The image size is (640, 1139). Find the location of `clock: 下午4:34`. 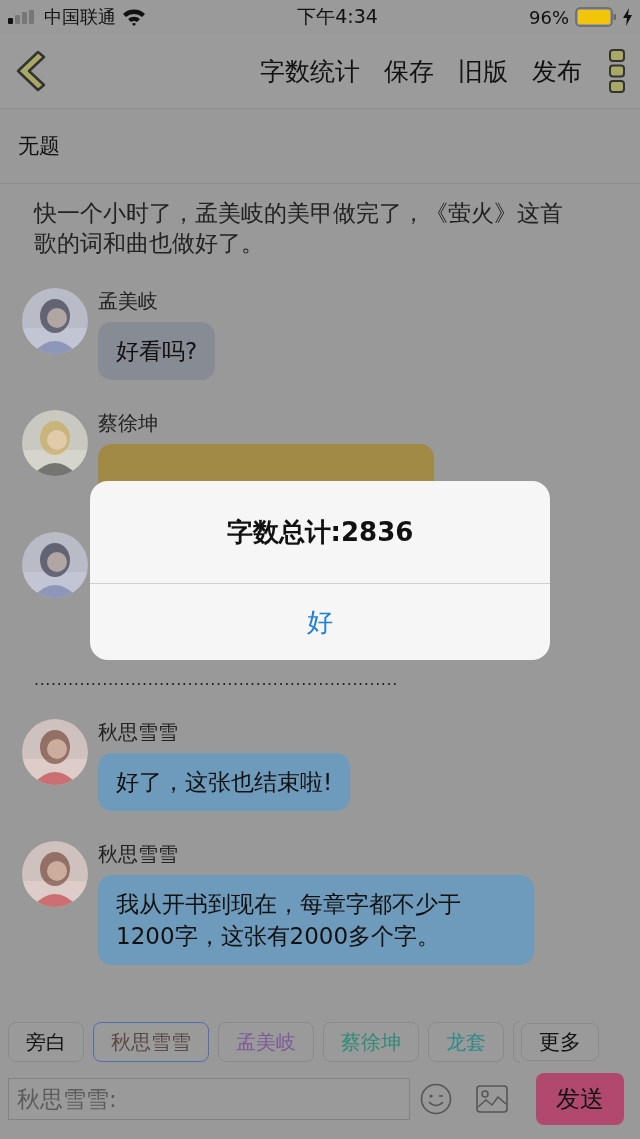

clock: 下午4:34 is located at coordinates (337, 16).